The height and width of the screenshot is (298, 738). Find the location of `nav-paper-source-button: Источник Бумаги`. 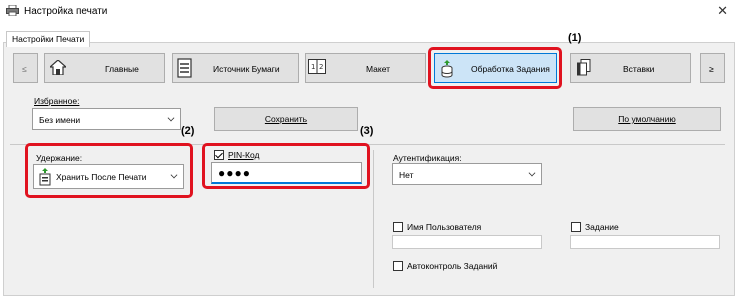

nav-paper-source-button: Источник Бумаги is located at coordinates (235, 68).